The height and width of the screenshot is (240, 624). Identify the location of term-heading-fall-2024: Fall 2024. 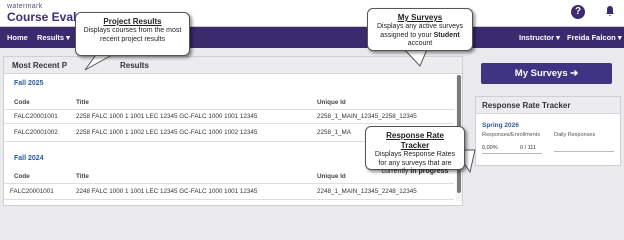
(29, 158).